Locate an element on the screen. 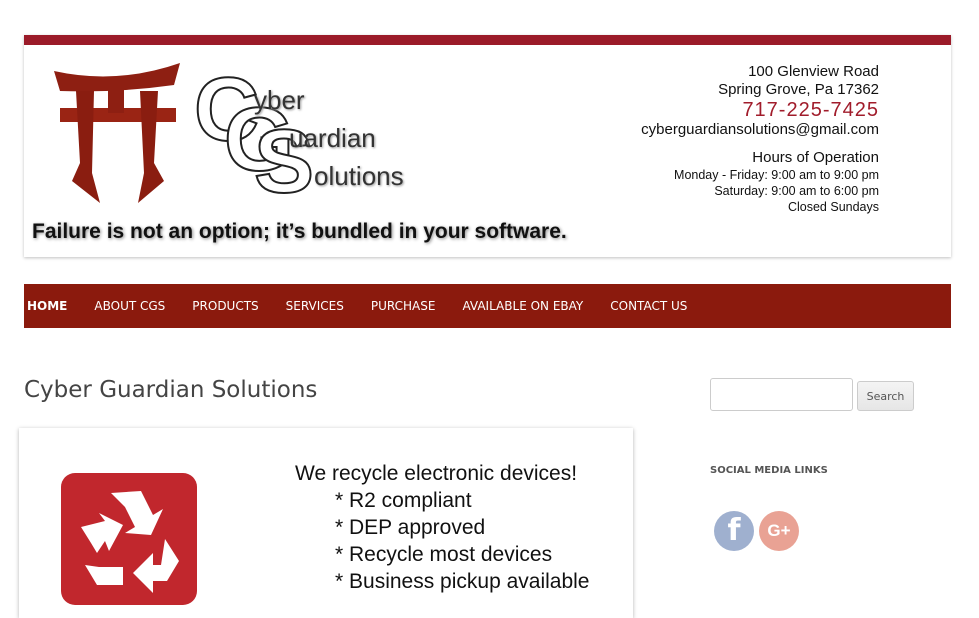  facebook-icon: f is located at coordinates (734, 531).